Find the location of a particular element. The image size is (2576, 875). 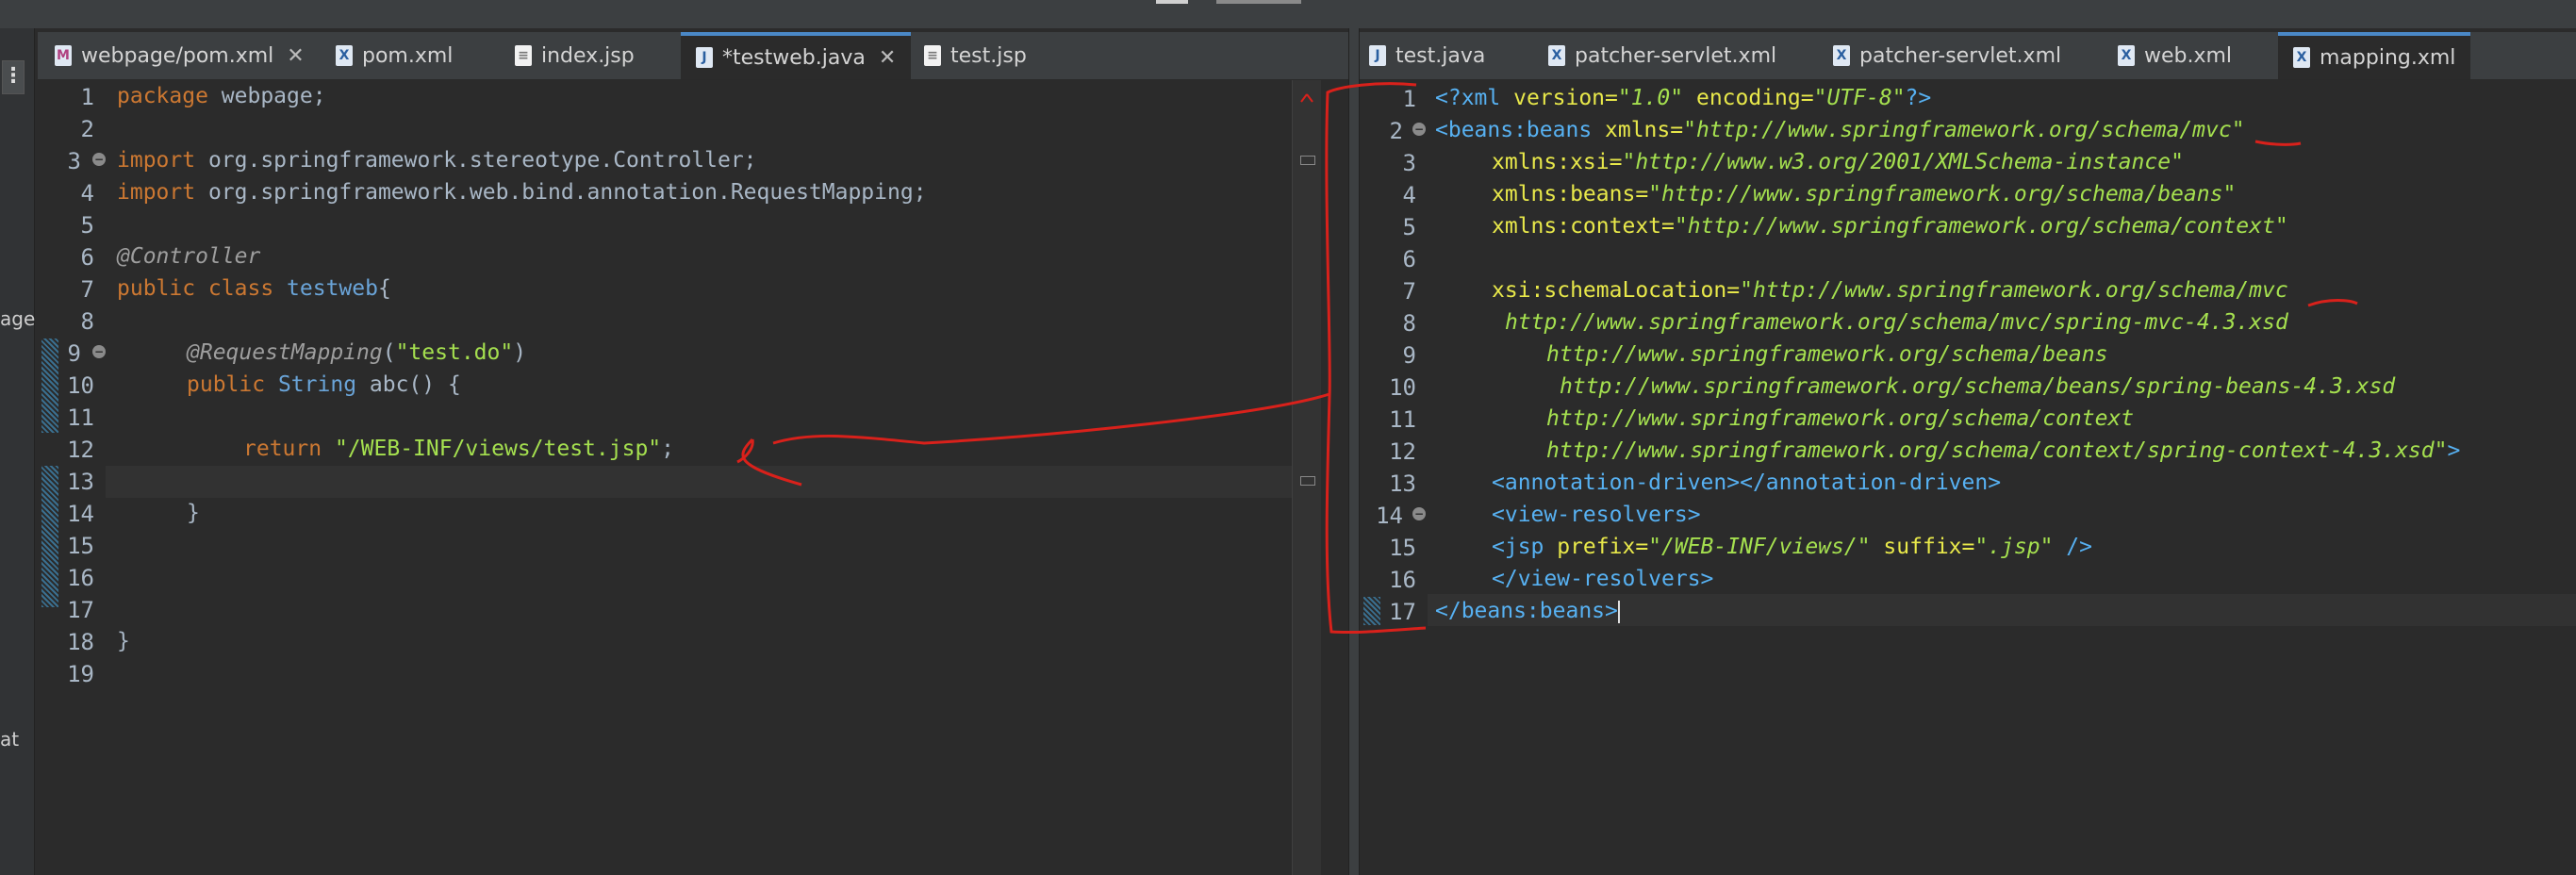

annotation-arrow-line is located at coordinates (1051, 418).